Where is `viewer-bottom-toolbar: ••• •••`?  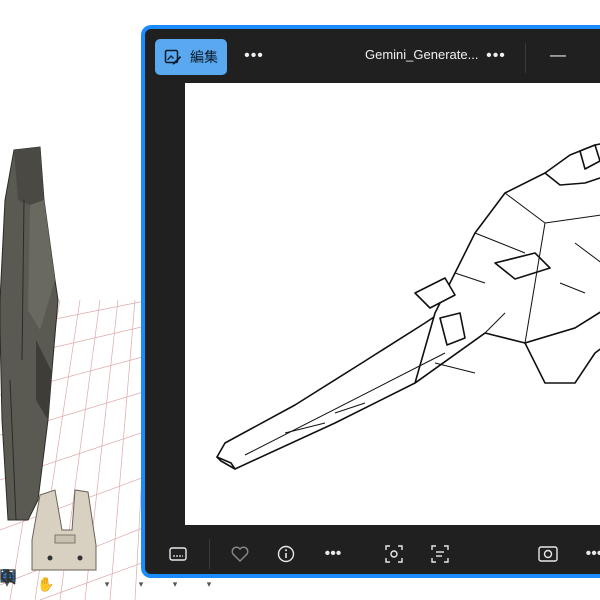
viewer-bottom-toolbar: ••• ••• is located at coordinates (372, 551).